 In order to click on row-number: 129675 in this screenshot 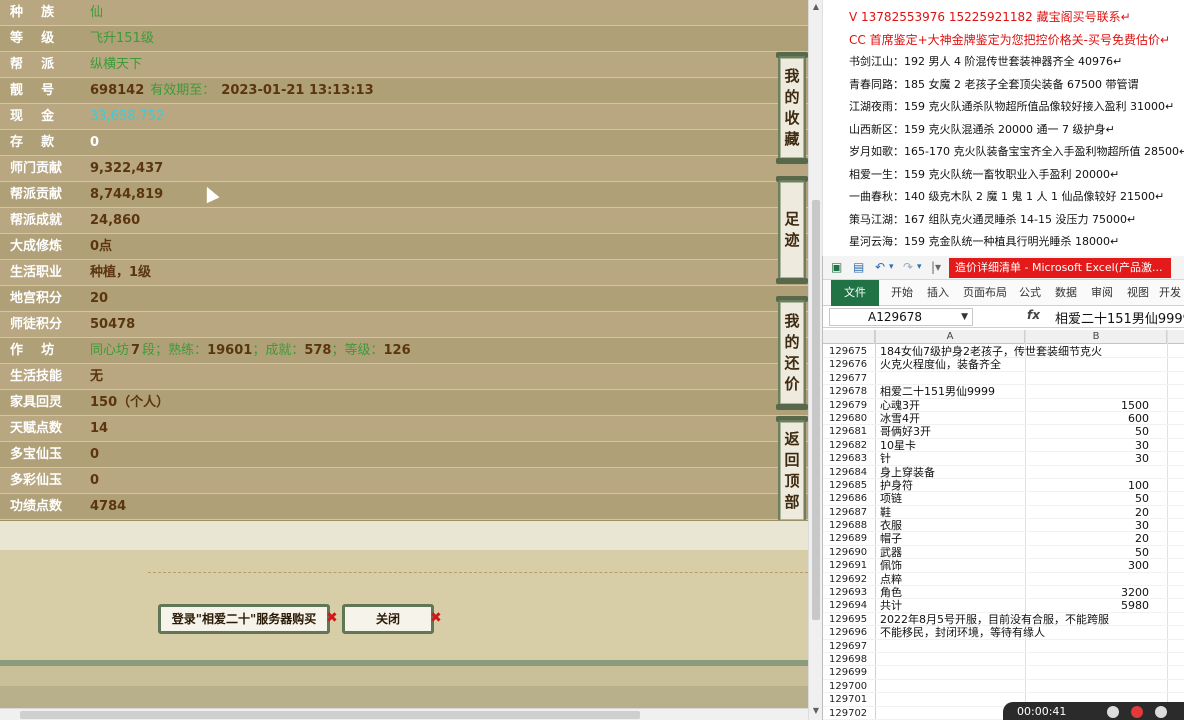, I will do `click(852, 351)`.